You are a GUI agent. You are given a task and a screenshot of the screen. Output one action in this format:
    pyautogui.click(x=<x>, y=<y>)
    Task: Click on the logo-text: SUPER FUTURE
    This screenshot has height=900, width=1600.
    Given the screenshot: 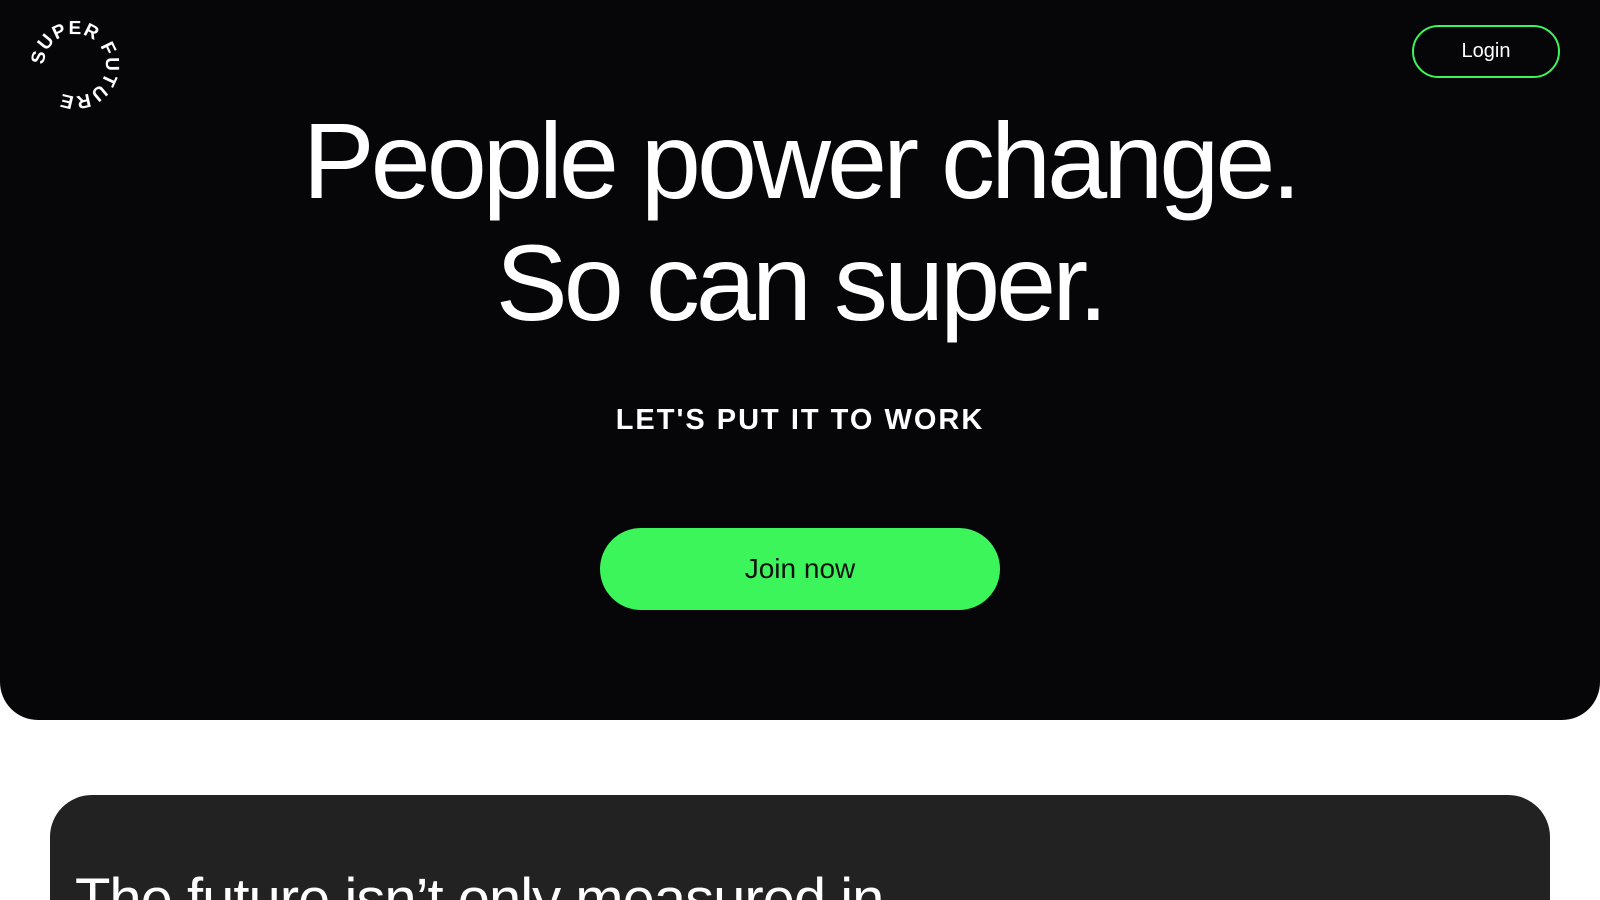 What is the action you would take?
    pyautogui.click(x=75, y=65)
    